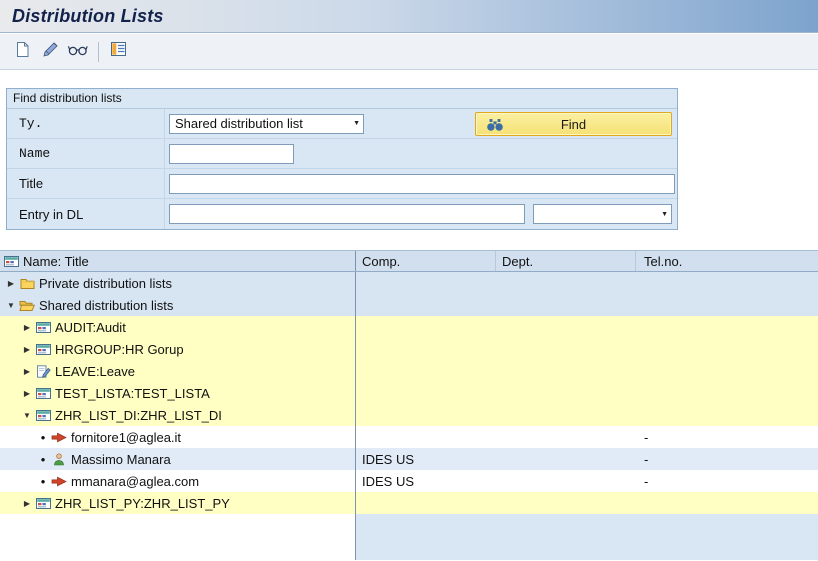 The height and width of the screenshot is (561, 818). What do you see at coordinates (495, 126) in the screenshot?
I see `binoculars-icon` at bounding box center [495, 126].